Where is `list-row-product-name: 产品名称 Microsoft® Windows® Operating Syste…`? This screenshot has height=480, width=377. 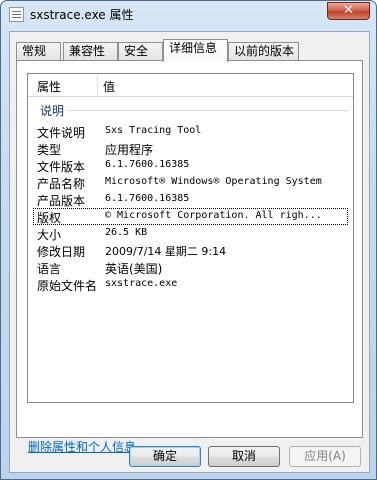 list-row-product-name: 产品名称 Microsoft® Windows® Operating Syste… is located at coordinates (190, 182).